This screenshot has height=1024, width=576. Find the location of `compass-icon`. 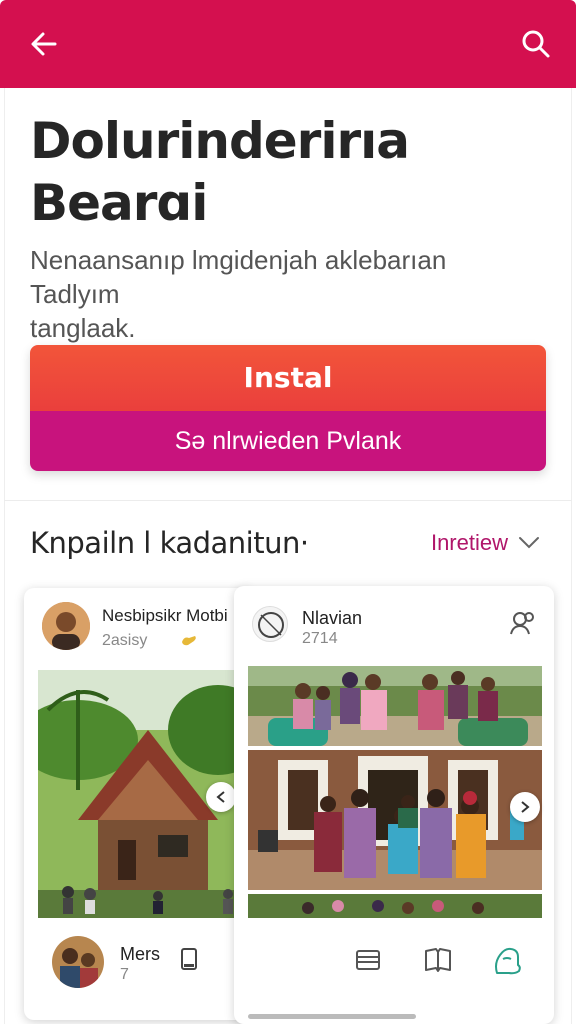

compass-icon is located at coordinates (271, 625).